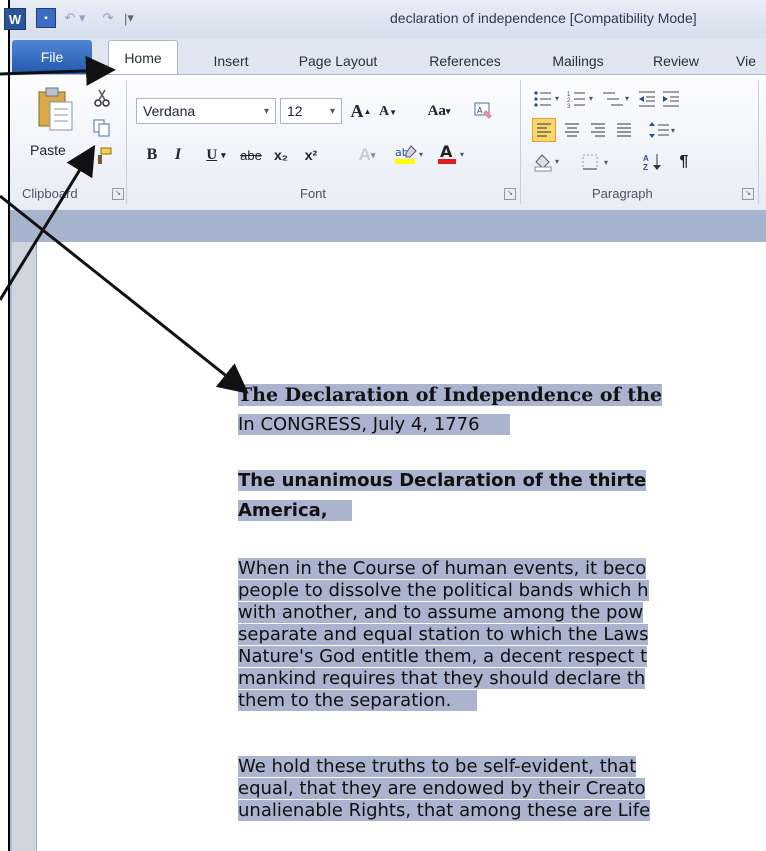  Describe the element at coordinates (48, 222) in the screenshot. I see `arrow-to-format-painter` at that location.